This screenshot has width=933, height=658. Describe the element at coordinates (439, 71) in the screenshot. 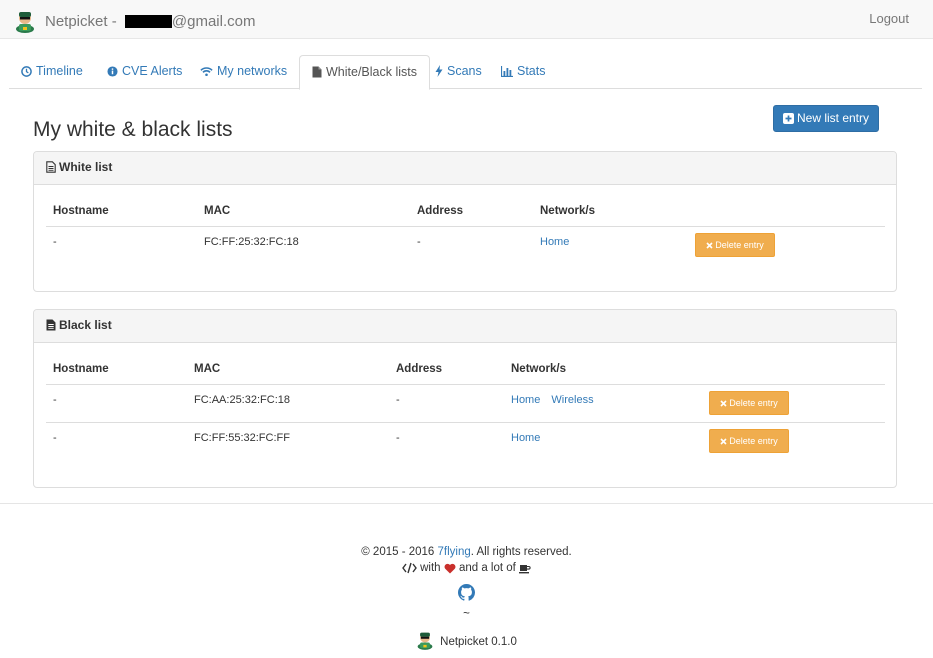

I see `bolt-icon` at that location.